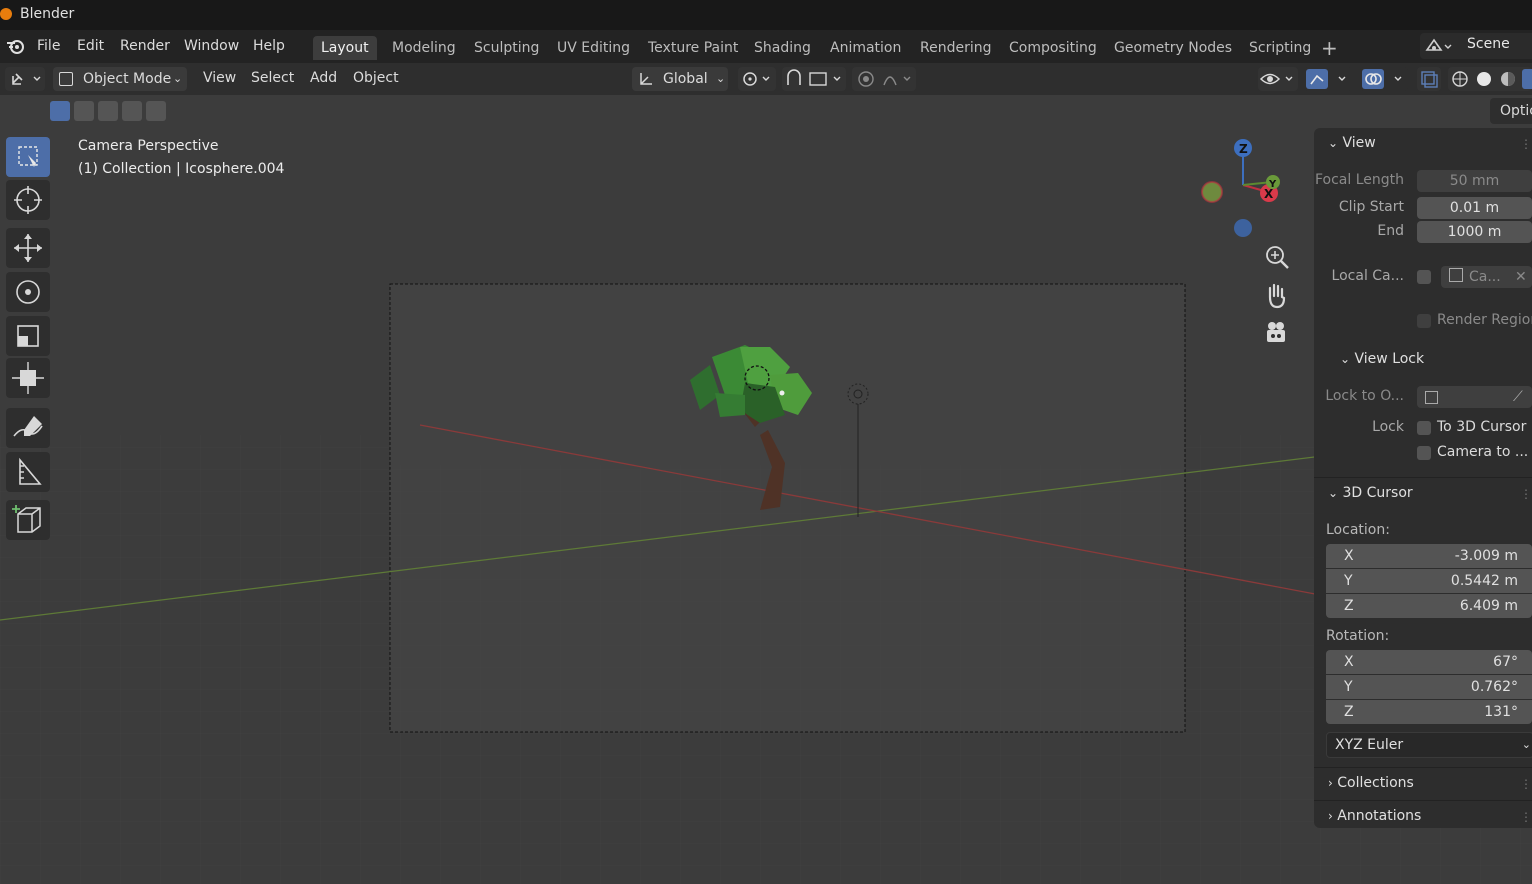 The width and height of the screenshot is (1532, 884). Describe the element at coordinates (884, 79) in the screenshot. I see `proportional-editing-button` at that location.